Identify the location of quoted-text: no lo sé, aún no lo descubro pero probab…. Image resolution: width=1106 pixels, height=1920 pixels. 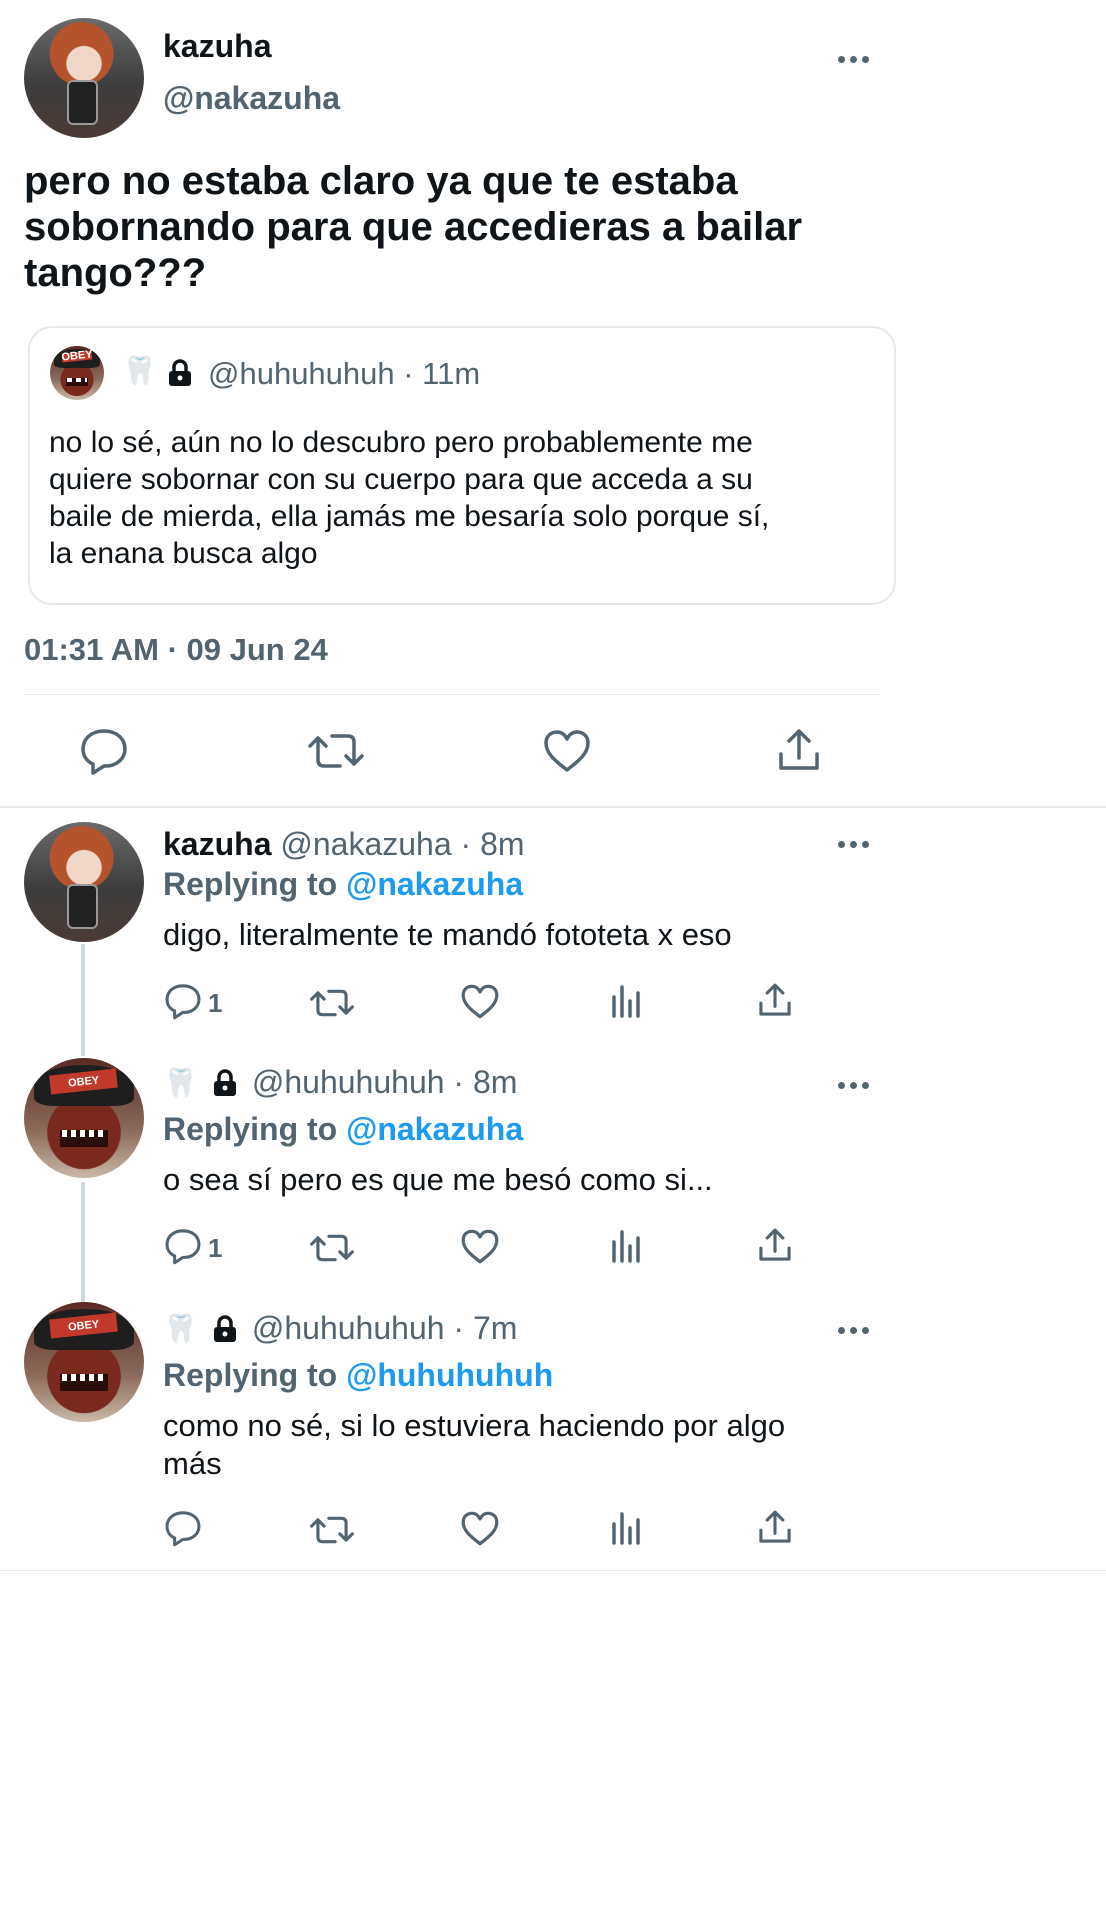
(409, 498).